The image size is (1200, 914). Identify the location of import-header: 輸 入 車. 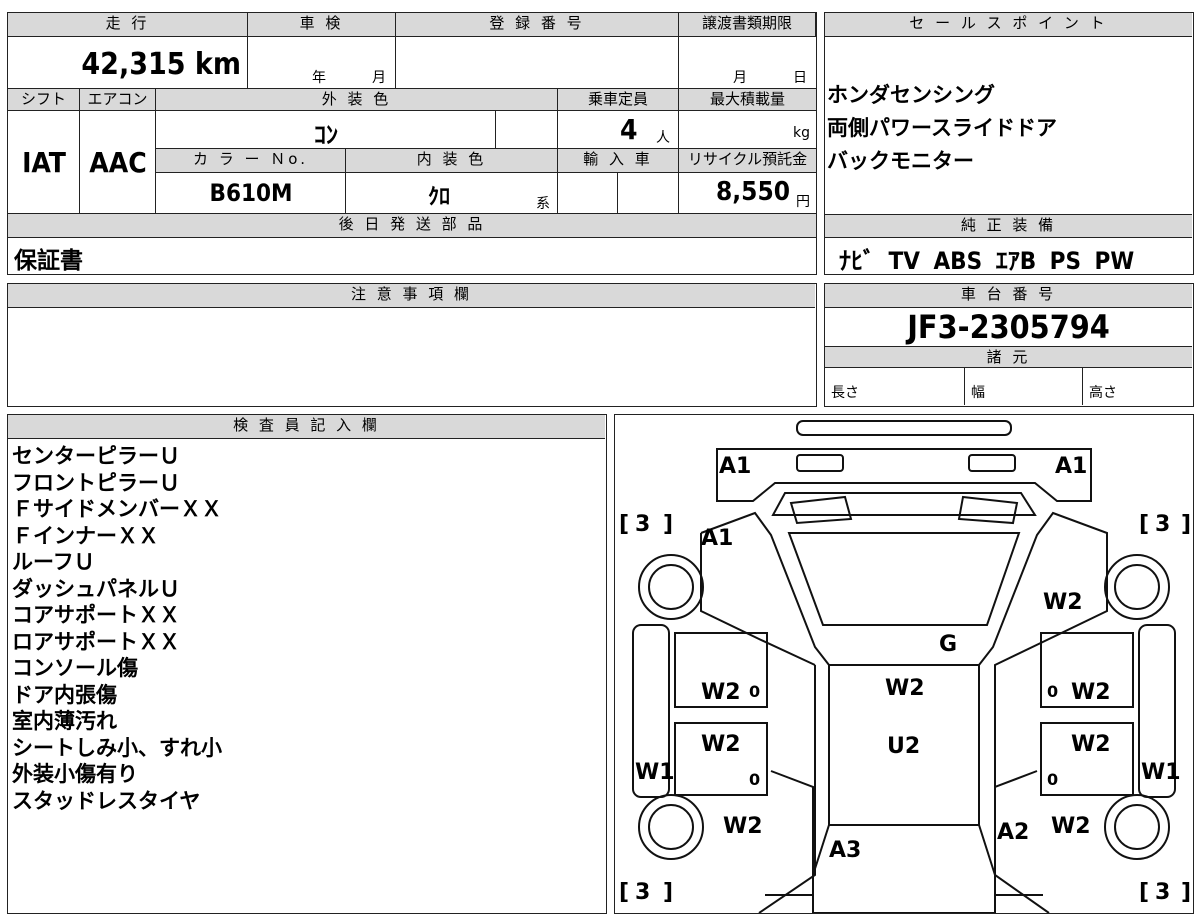
(618, 161).